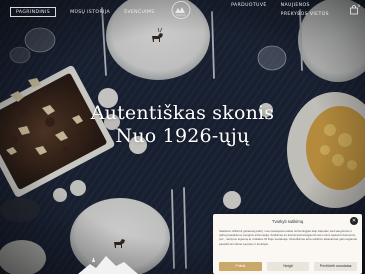 The height and width of the screenshot is (274, 365). I want to click on hero-title-line2: Nuo 1926-ųjų, so click(182, 136).